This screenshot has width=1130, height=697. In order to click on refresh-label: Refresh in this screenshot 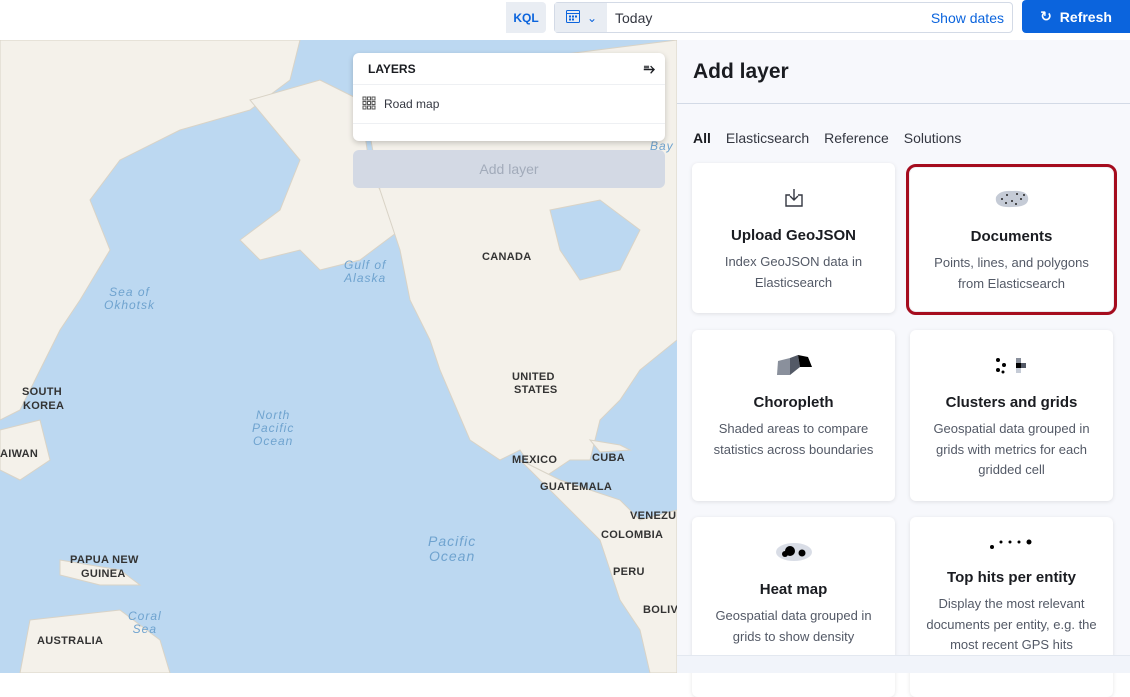, I will do `click(1085, 16)`.